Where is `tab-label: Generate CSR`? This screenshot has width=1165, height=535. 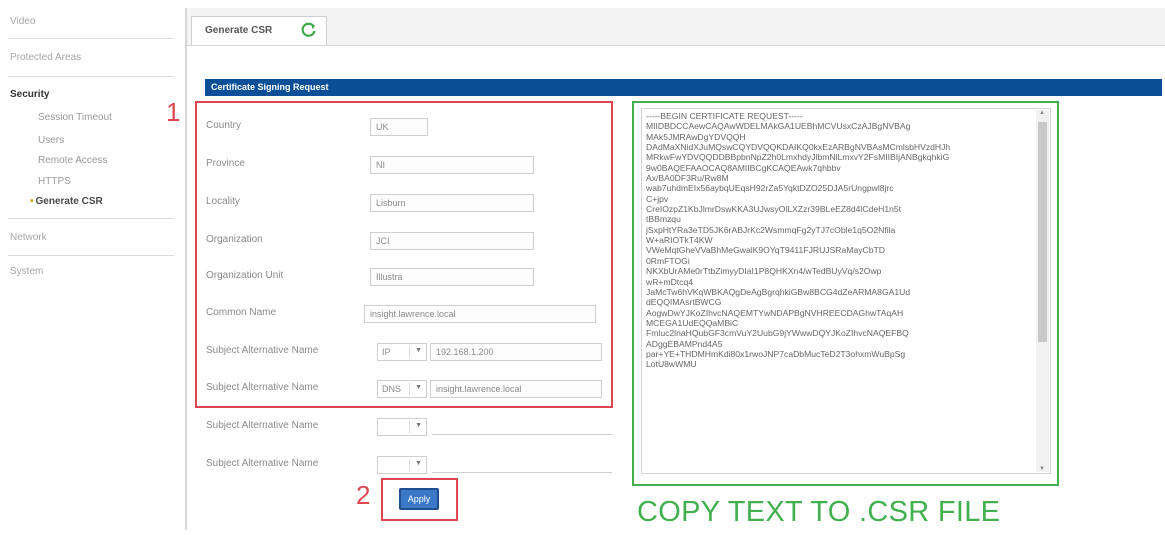
tab-label: Generate CSR is located at coordinates (239, 30).